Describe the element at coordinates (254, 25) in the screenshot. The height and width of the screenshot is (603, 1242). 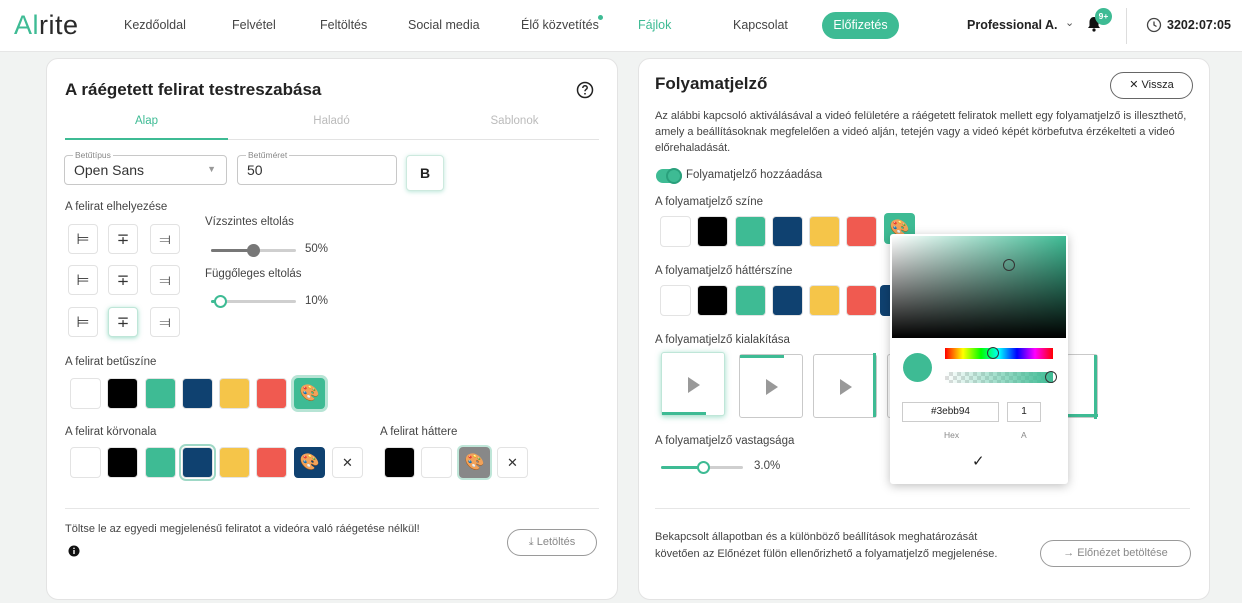
I see `nav-record: Felvétel` at that location.